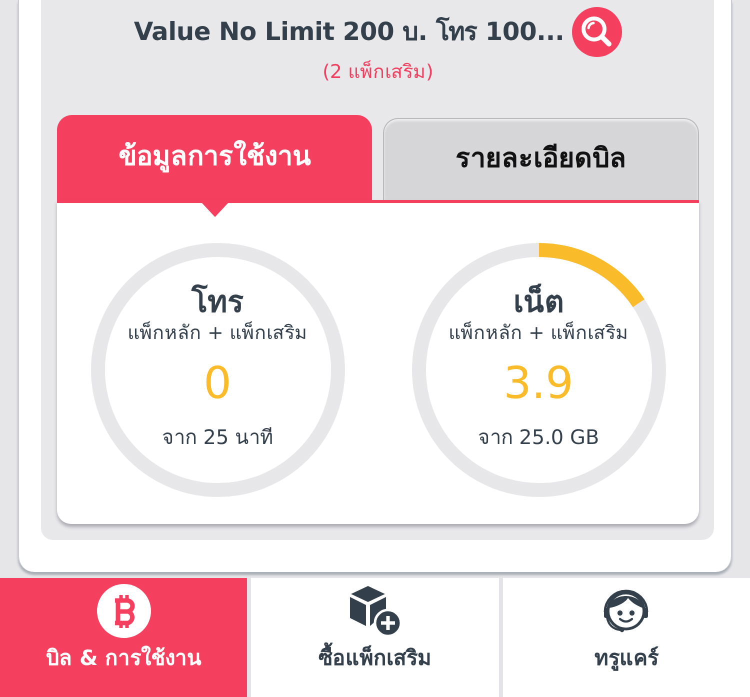 Image resolution: width=750 pixels, height=697 pixels. What do you see at coordinates (218, 302) in the screenshot?
I see `usage-name: โทร` at bounding box center [218, 302].